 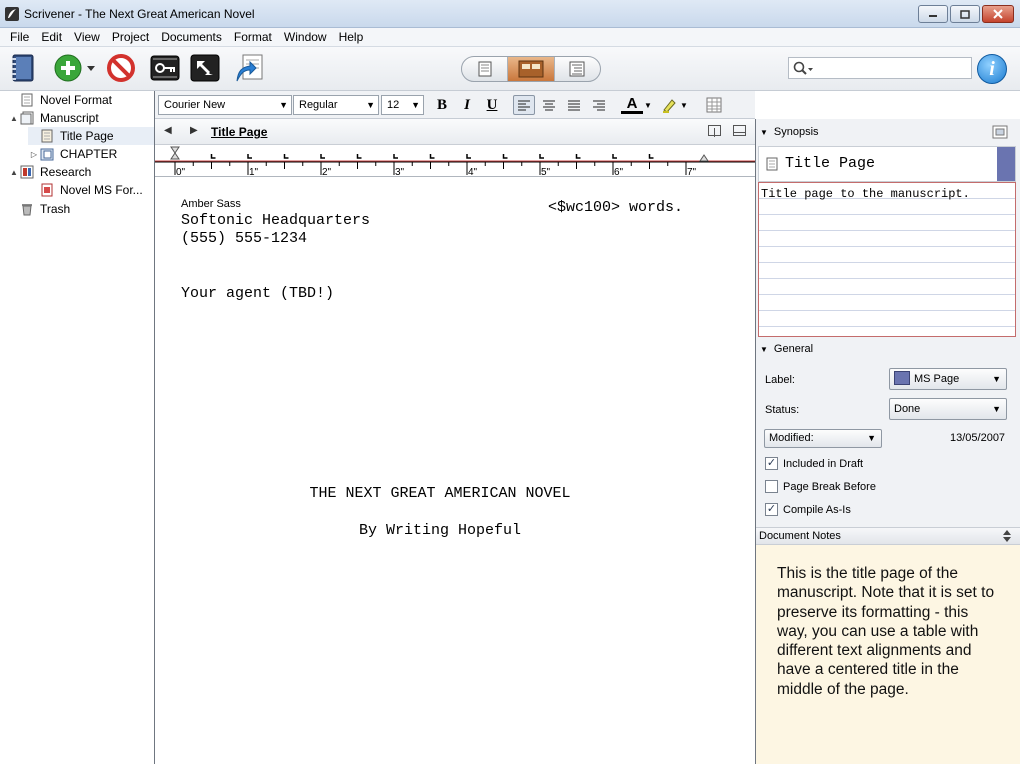 I want to click on agent-line: Your agent (TBD!), so click(x=257, y=293).